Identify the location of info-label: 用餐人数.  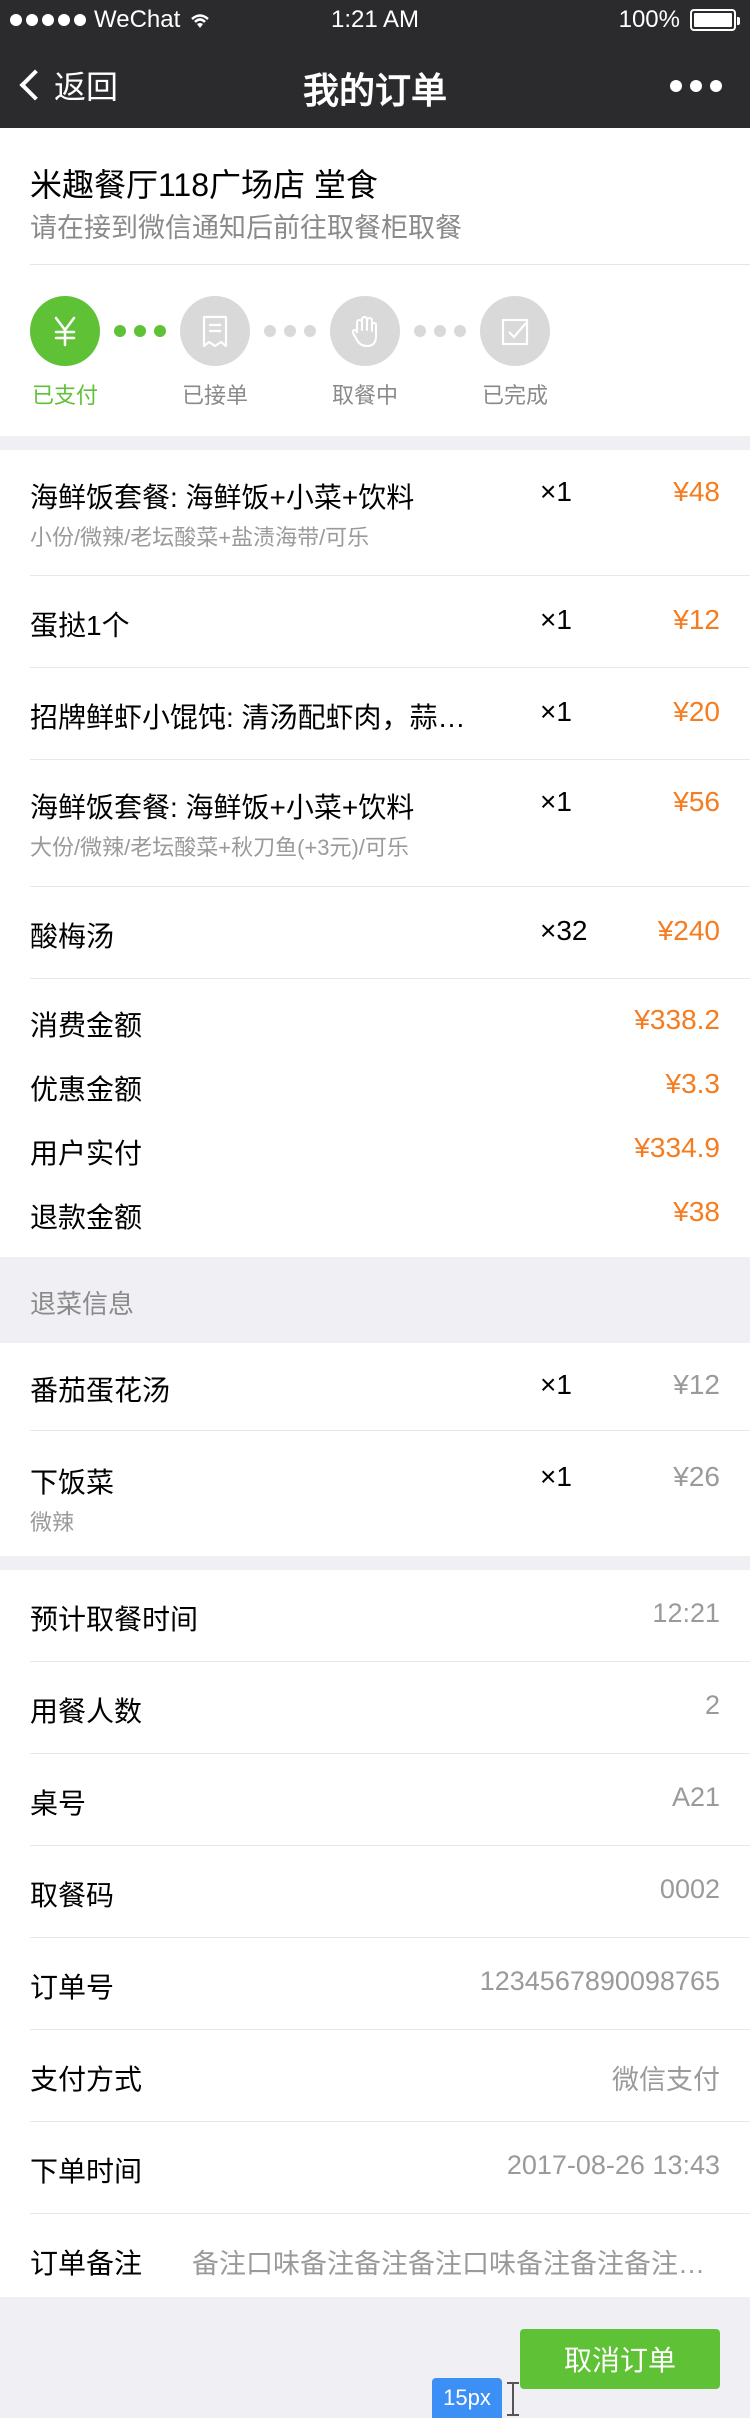
(86, 1711).